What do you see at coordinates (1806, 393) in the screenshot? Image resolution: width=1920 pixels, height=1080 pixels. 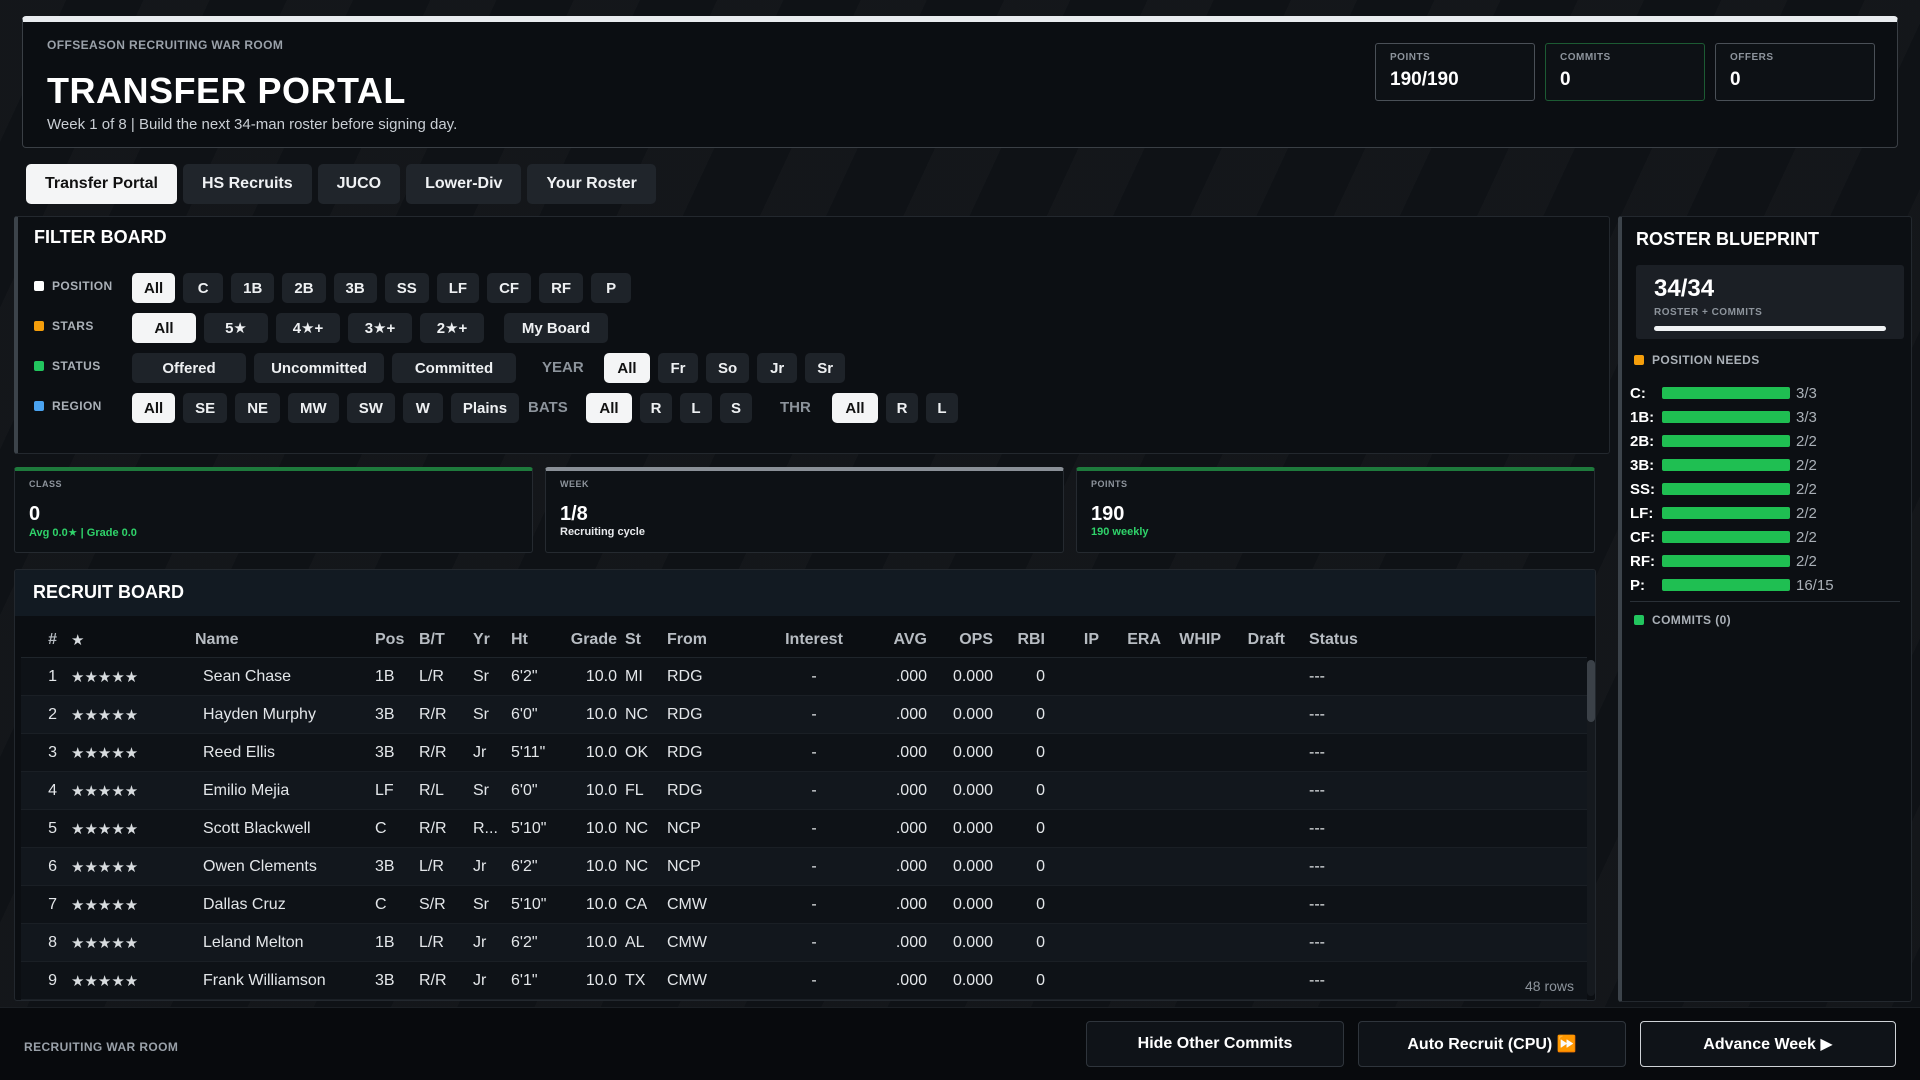 I see `position-need-count: 3/3` at bounding box center [1806, 393].